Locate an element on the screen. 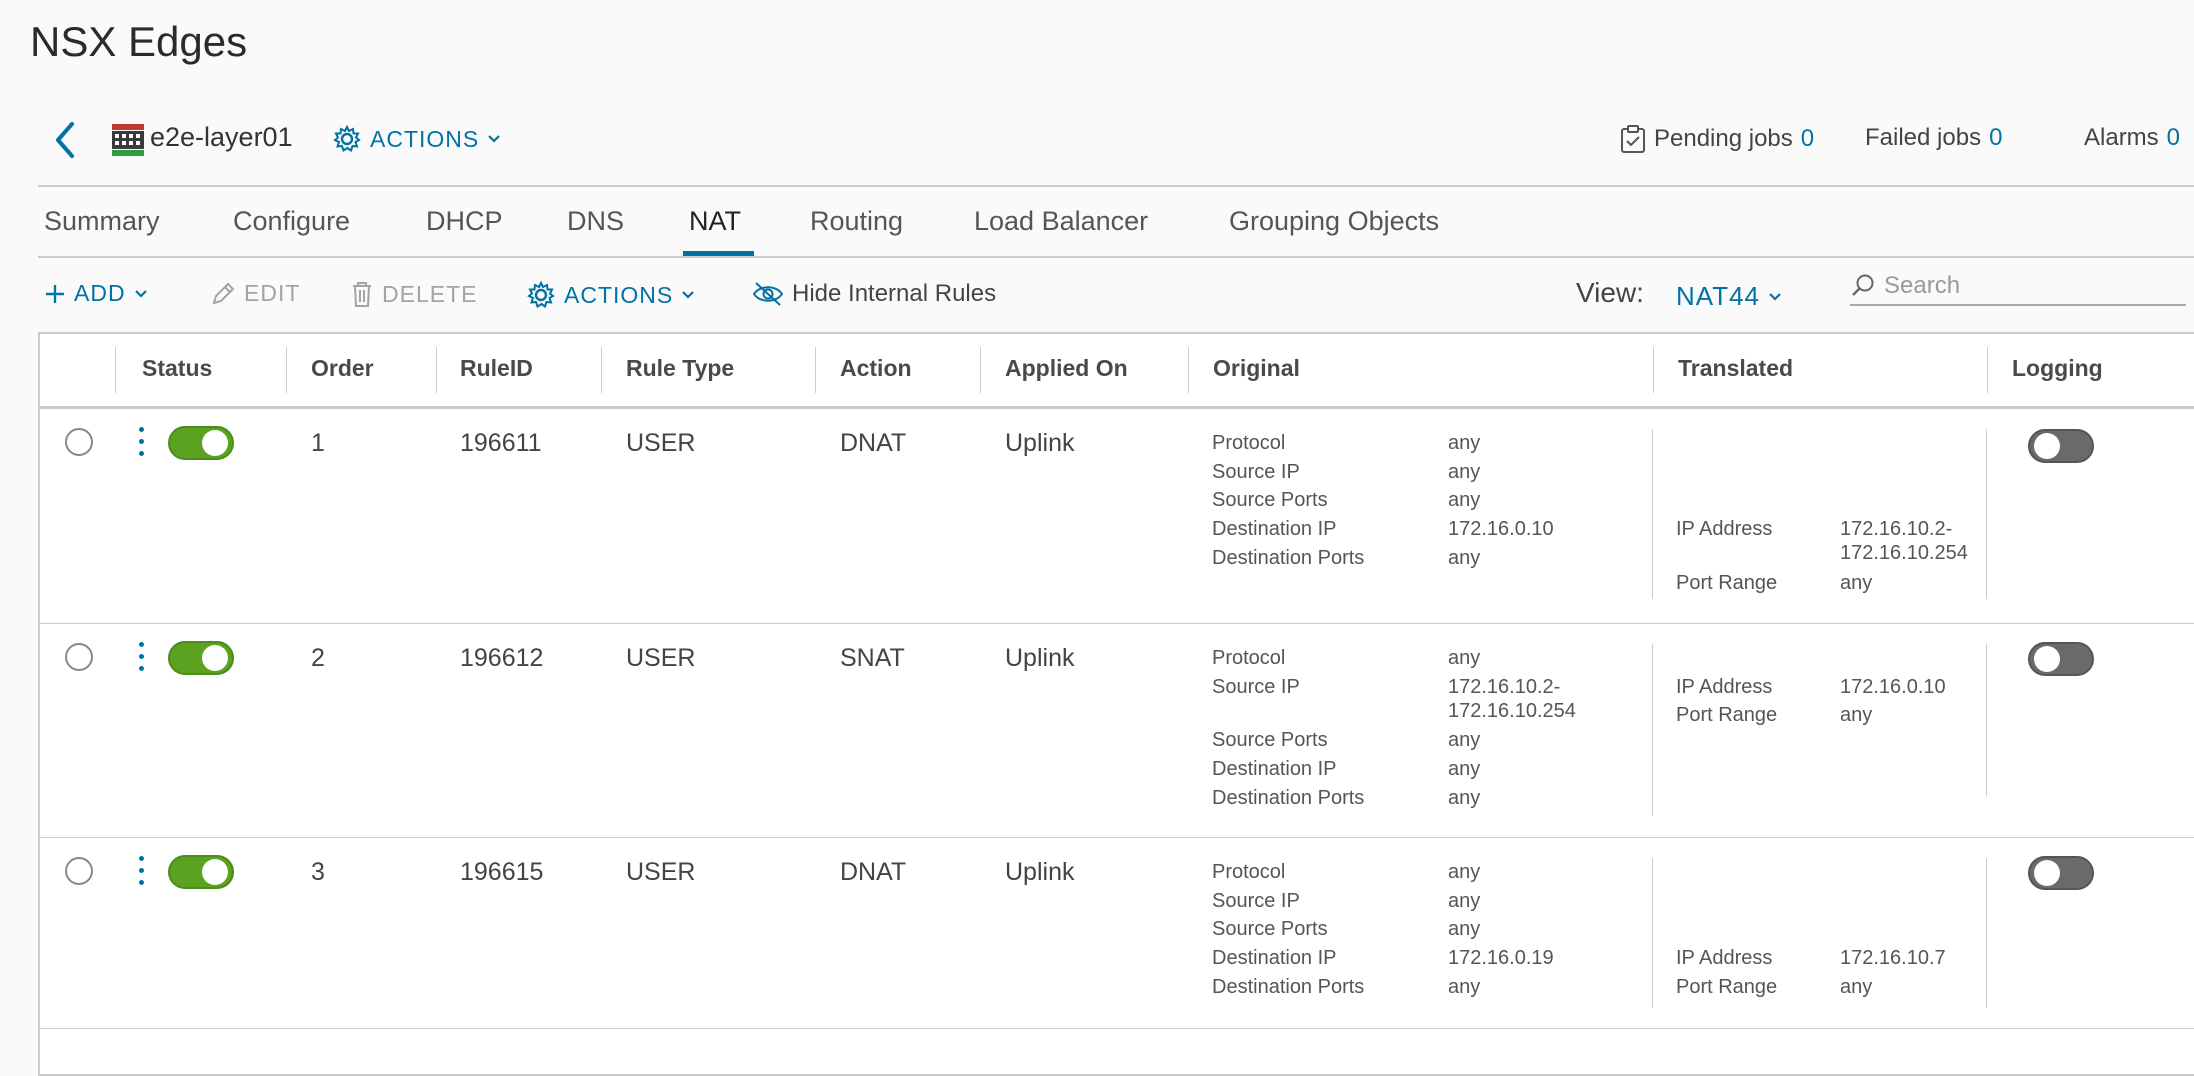 This screenshot has height=1076, width=2194. add-button: ADD is located at coordinates (96, 293).